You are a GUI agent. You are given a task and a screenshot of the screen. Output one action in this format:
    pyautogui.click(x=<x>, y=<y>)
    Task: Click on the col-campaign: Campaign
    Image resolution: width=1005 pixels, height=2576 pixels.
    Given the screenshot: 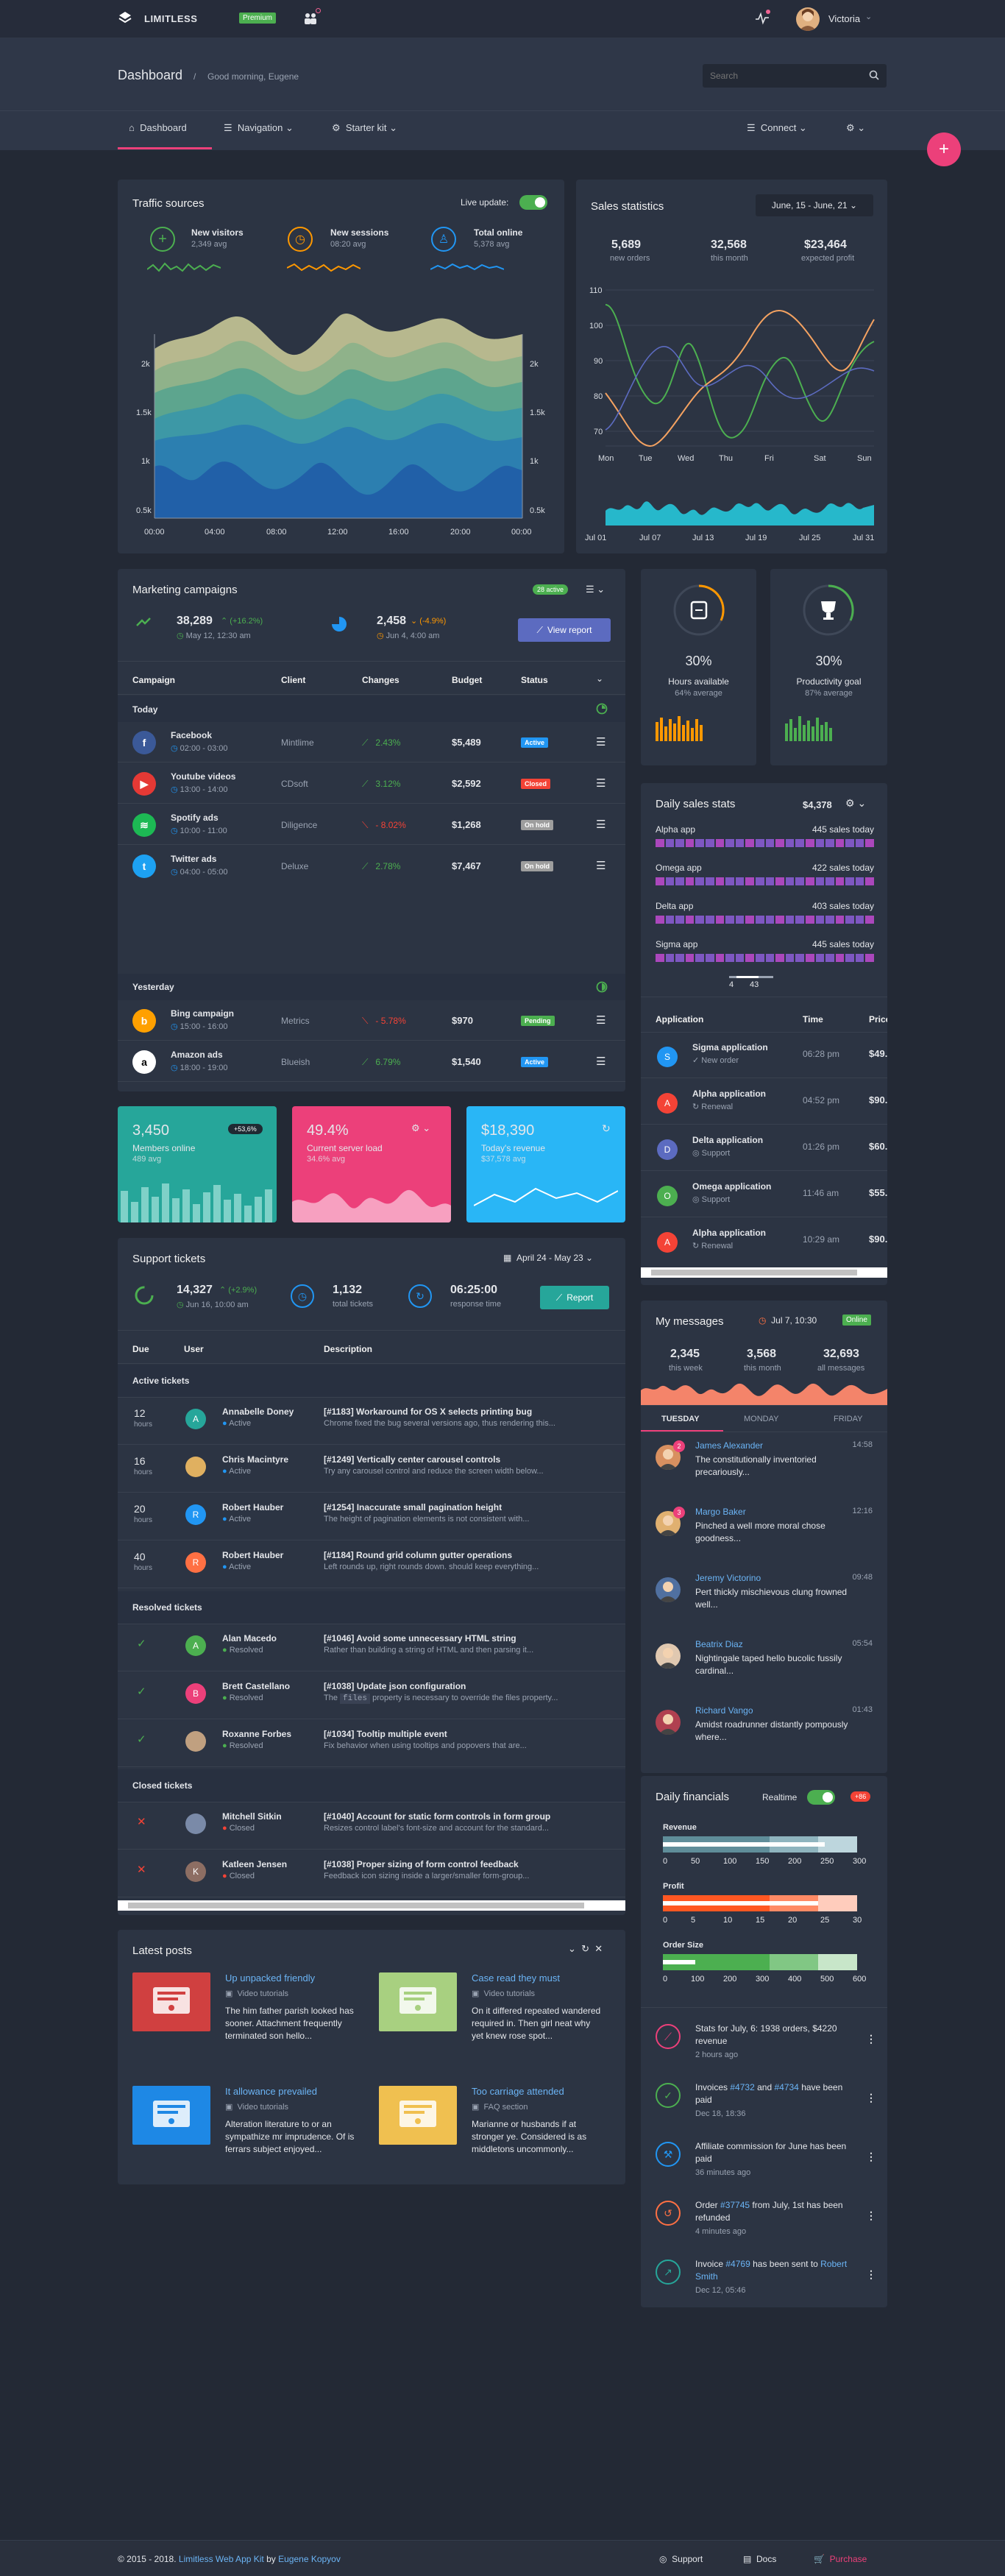 What is the action you would take?
    pyautogui.click(x=153, y=680)
    